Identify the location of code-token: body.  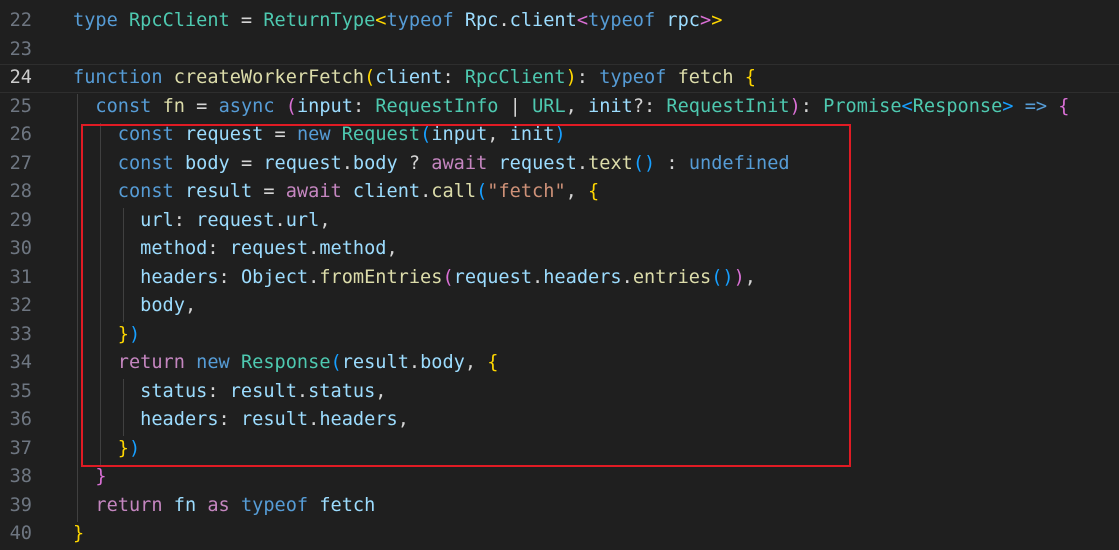
(375, 163).